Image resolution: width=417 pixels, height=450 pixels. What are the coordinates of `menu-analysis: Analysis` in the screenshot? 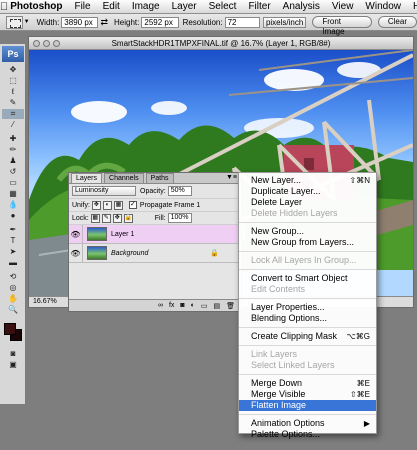 It's located at (301, 6).